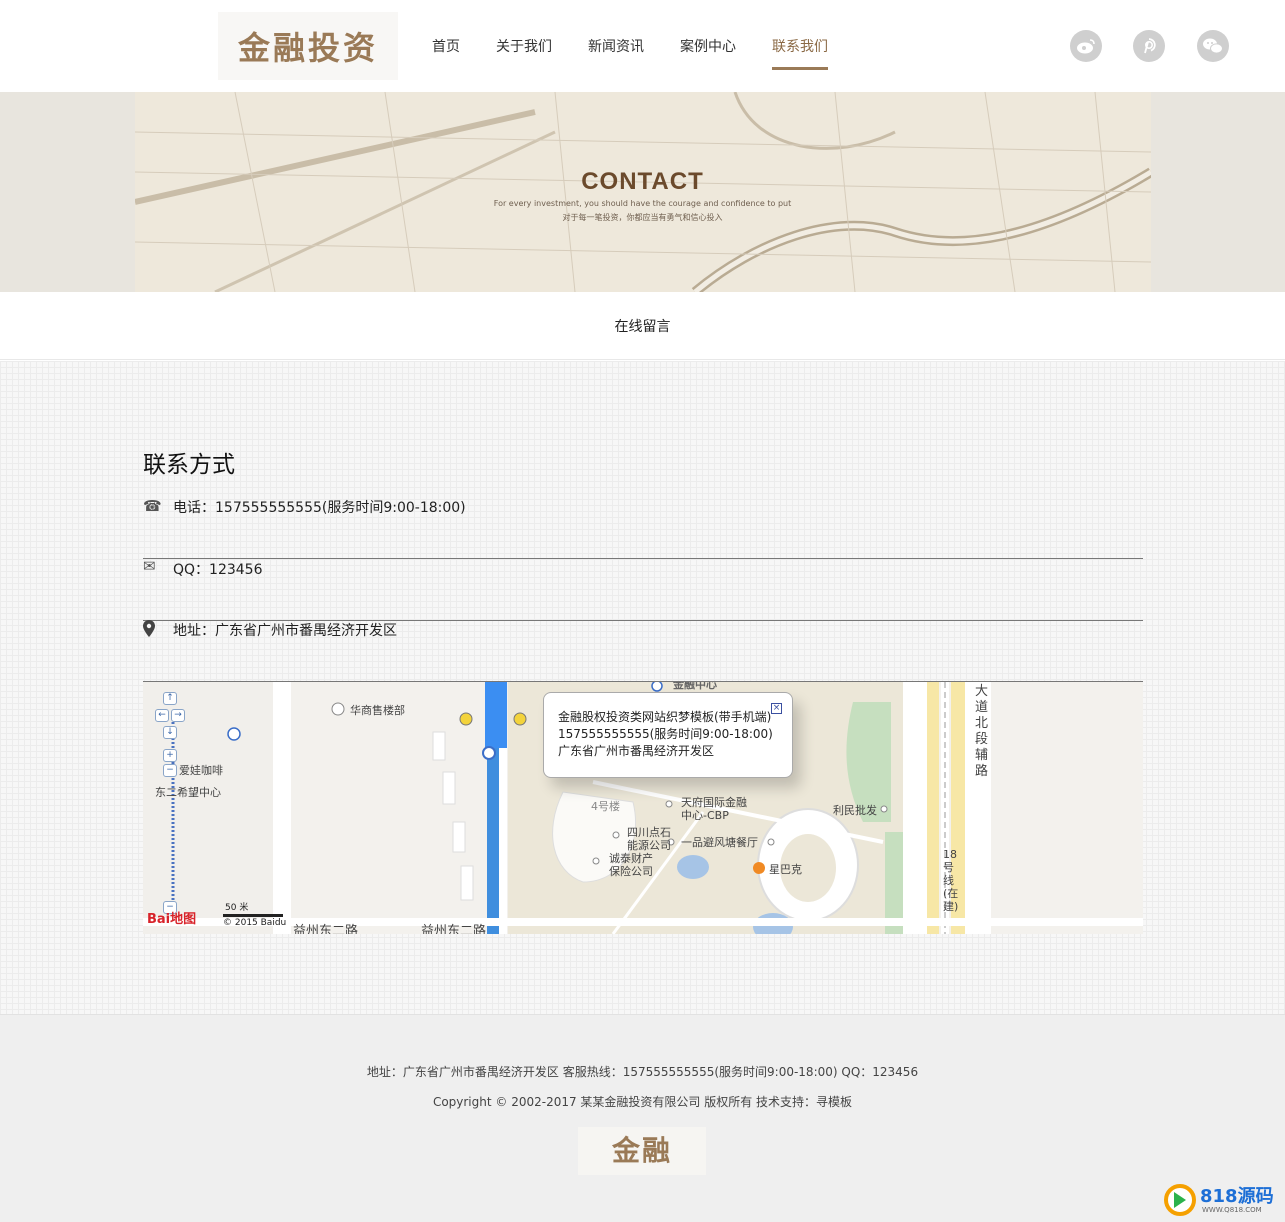  I want to click on site-logo: 金融投资, so click(308, 46).